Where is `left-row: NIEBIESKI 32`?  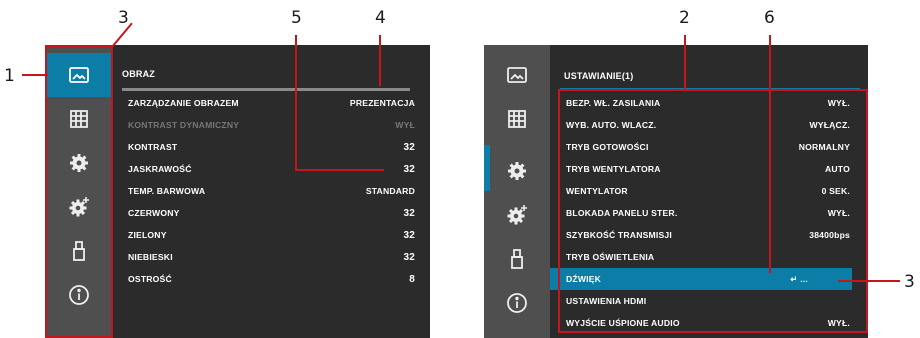 left-row: NIEBIESKI 32 is located at coordinates (271, 257).